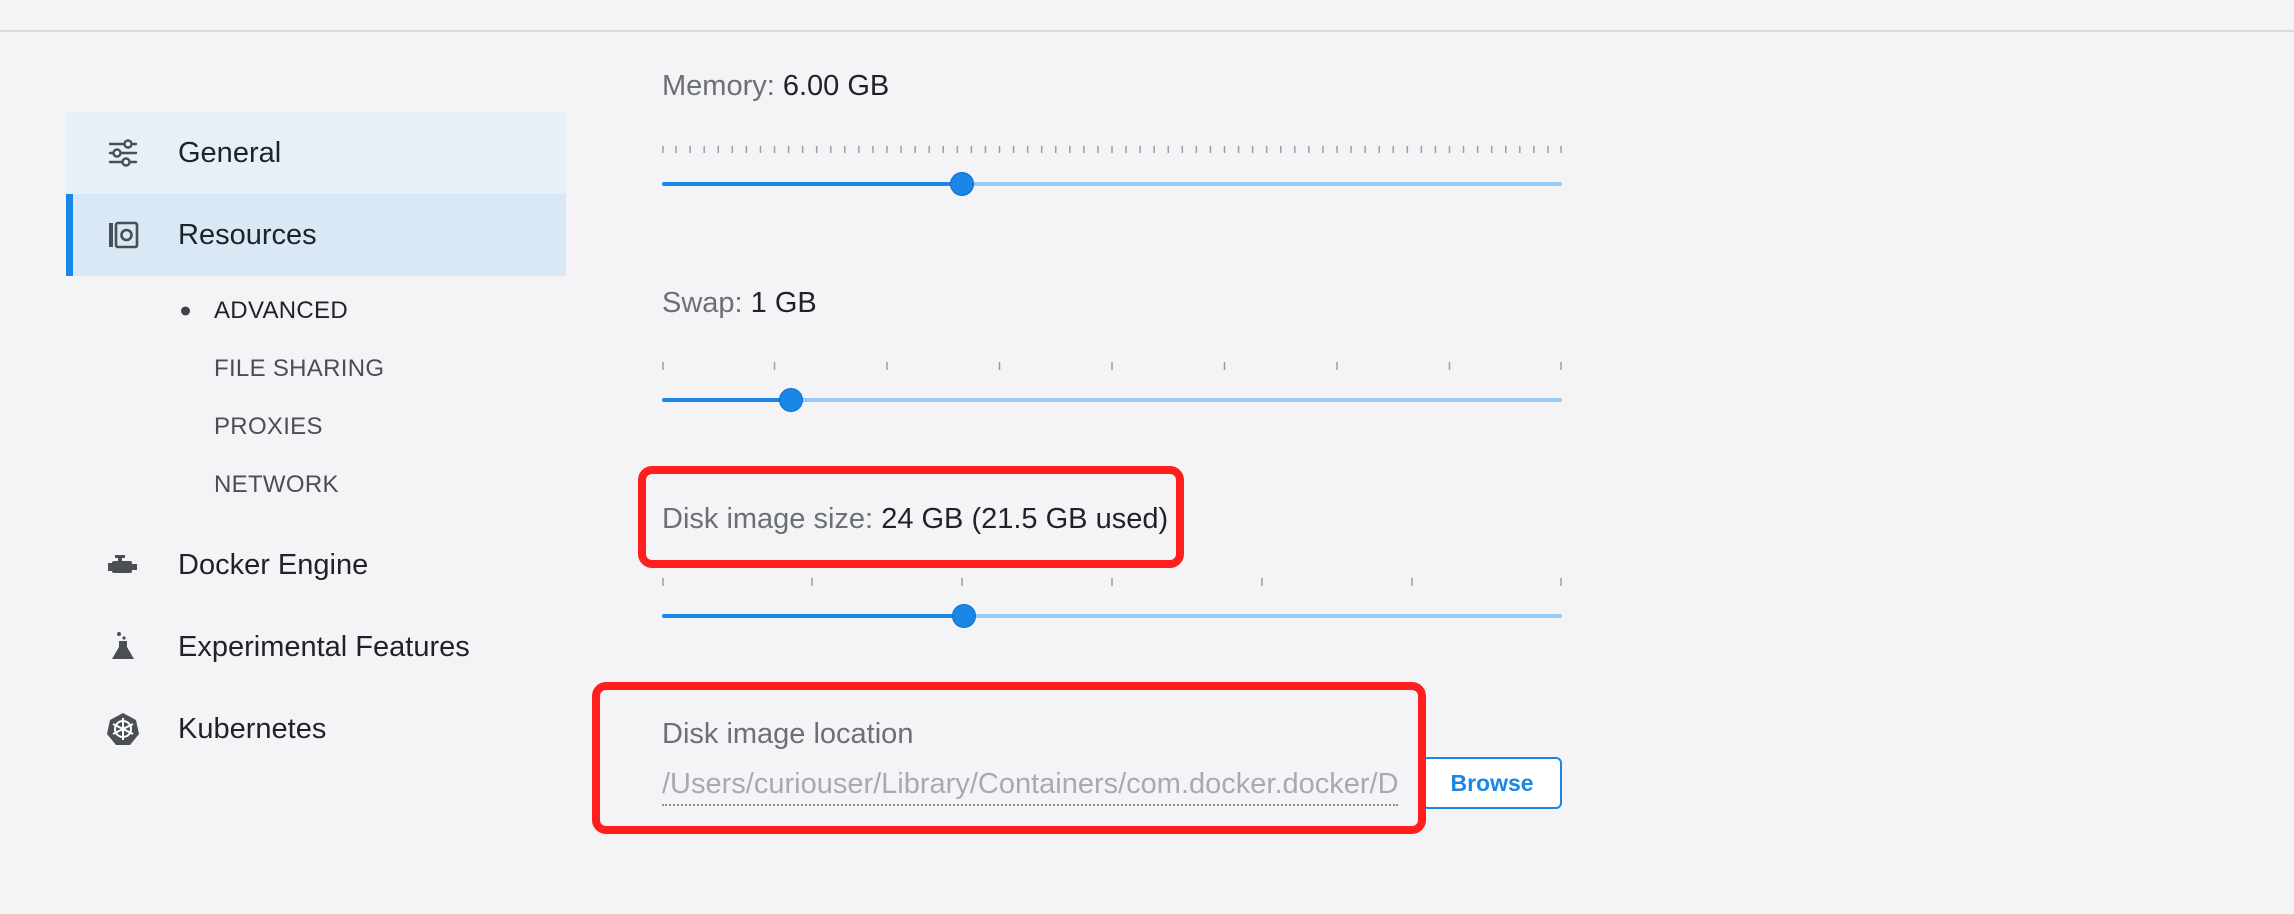 The width and height of the screenshot is (2294, 914). Describe the element at coordinates (123, 235) in the screenshot. I see `resources-icon` at that location.